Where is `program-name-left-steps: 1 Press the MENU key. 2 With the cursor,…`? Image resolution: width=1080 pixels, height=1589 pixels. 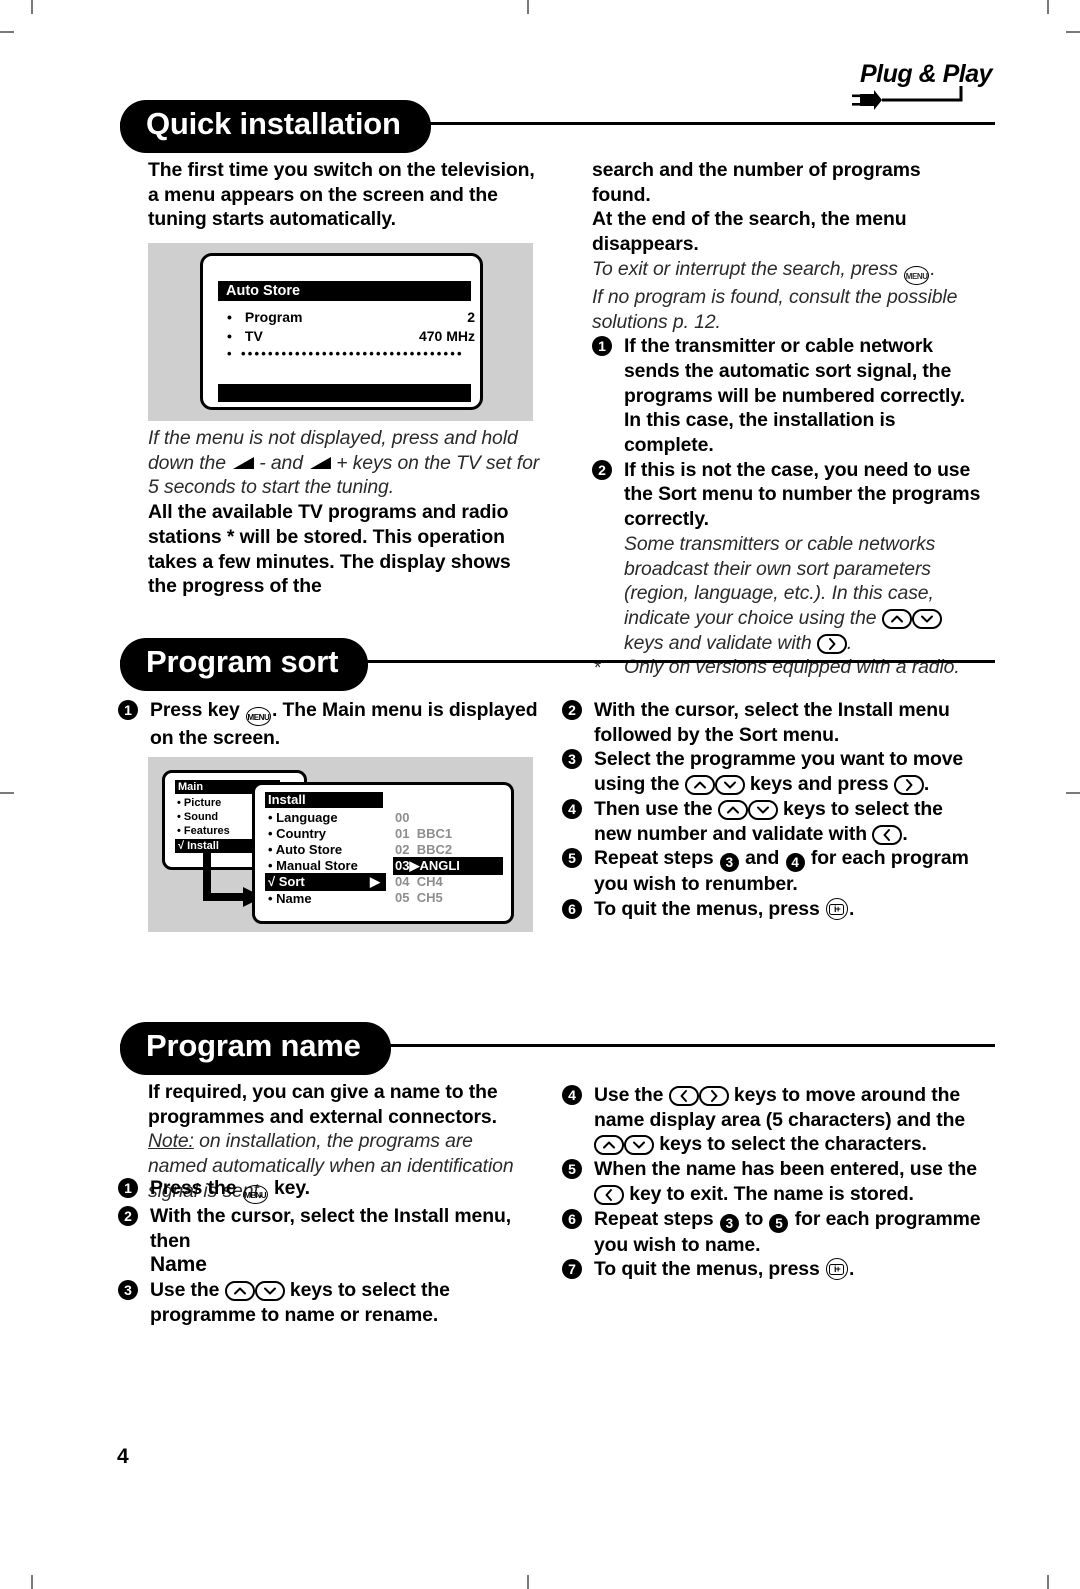 program-name-left-steps: 1 Press the MENU key. 2 With the cursor,… is located at coordinates (328, 1252).